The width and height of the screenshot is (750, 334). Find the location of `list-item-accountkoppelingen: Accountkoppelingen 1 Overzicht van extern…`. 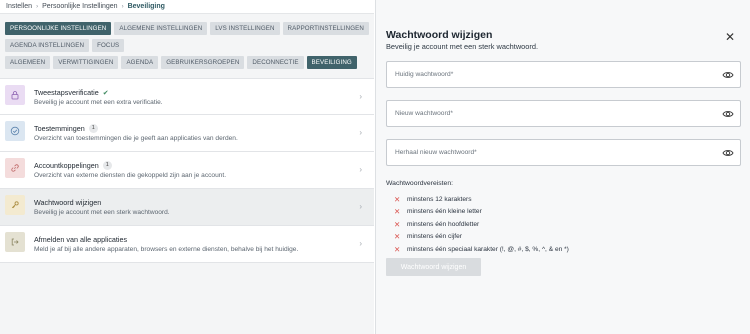

list-item-accountkoppelingen: Accountkoppelingen 1 Overzicht van extern… is located at coordinates (187, 170).